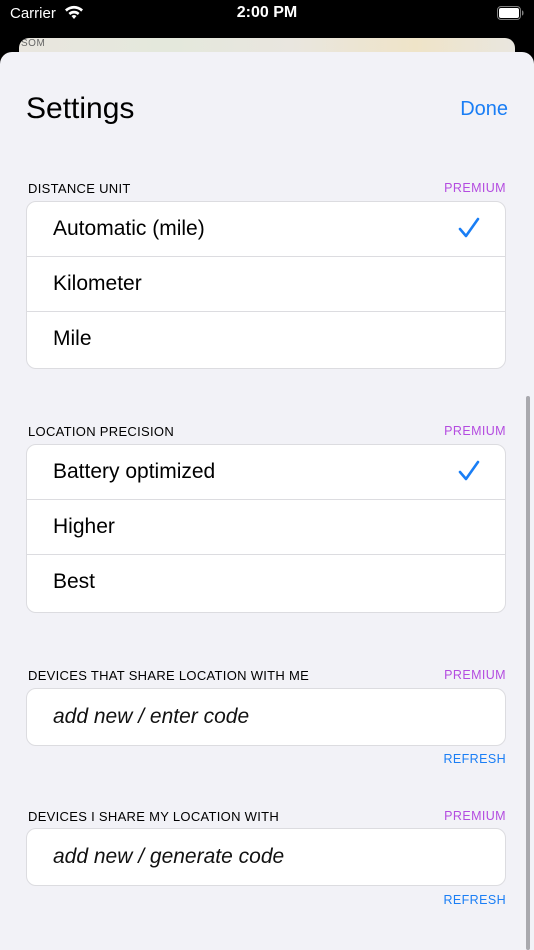  What do you see at coordinates (80, 108) in the screenshot?
I see `page-title: Settings` at bounding box center [80, 108].